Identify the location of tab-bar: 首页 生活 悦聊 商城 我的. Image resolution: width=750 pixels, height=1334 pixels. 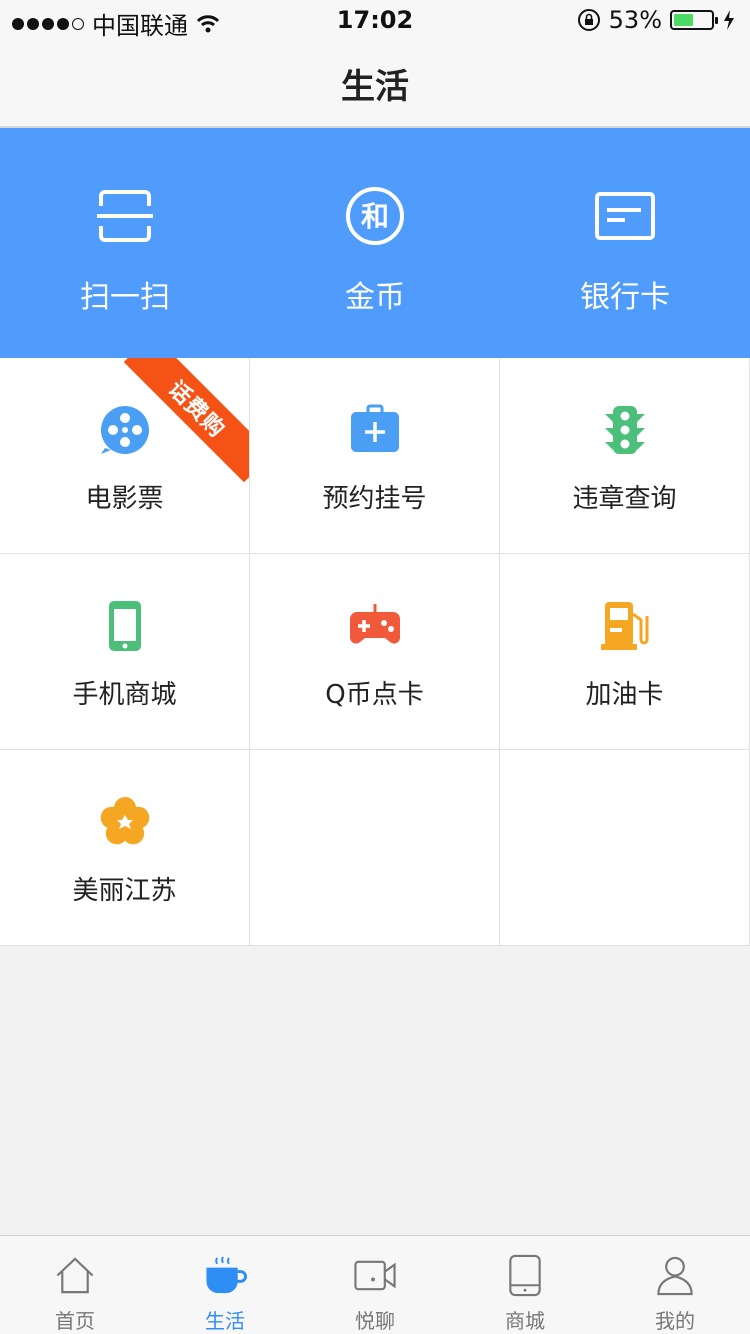
(375, 1284).